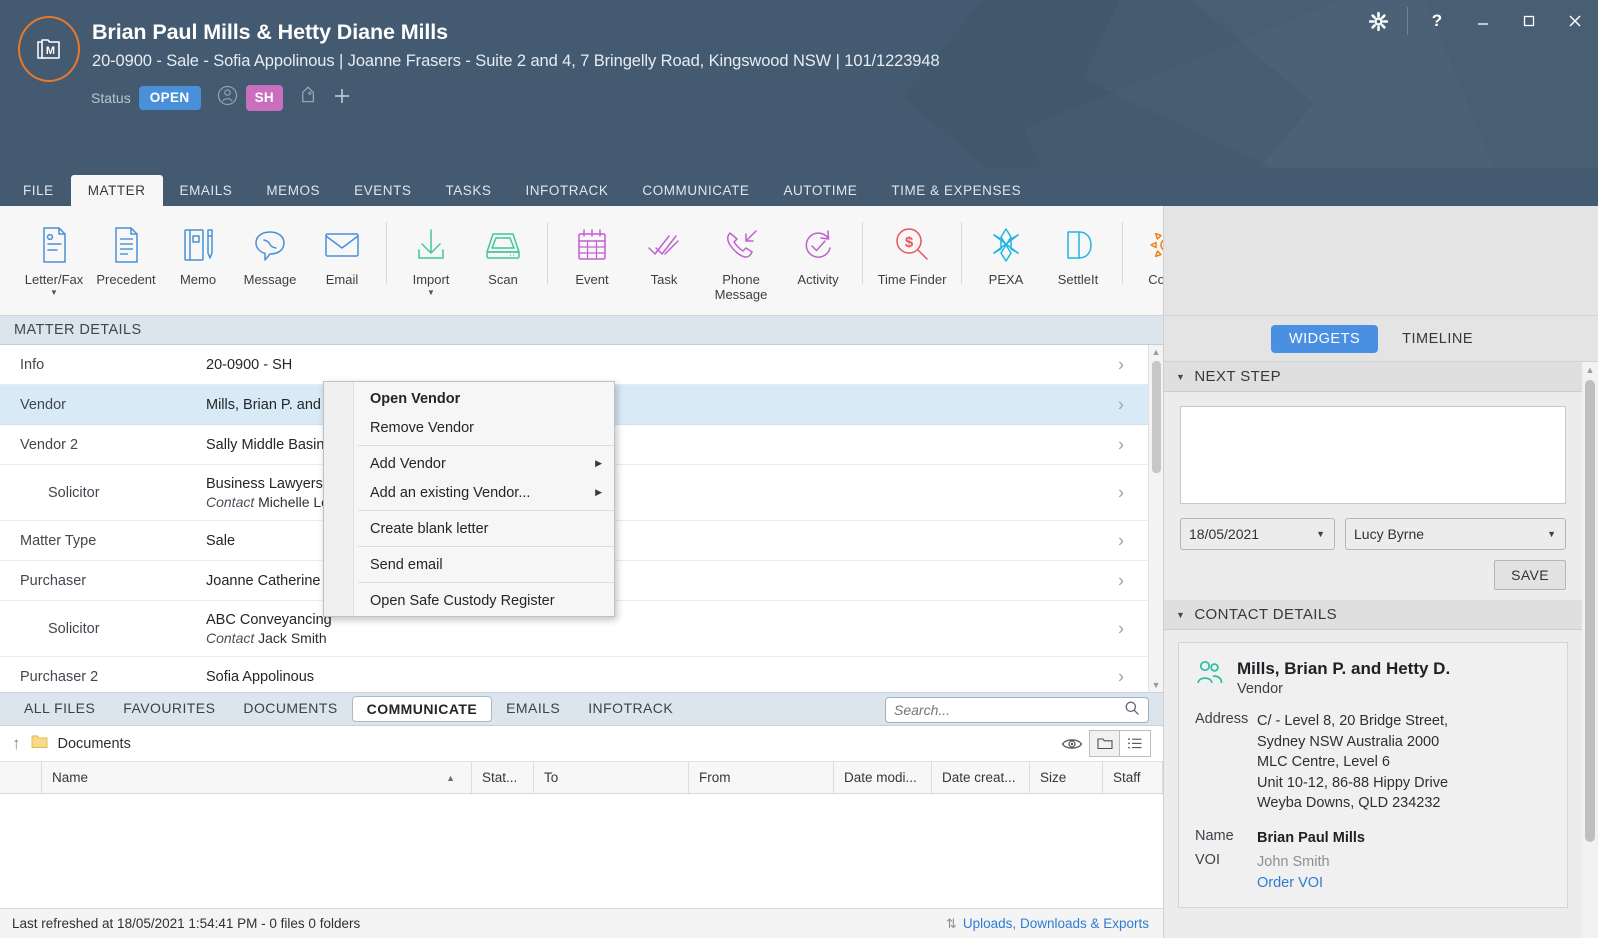 The width and height of the screenshot is (1598, 938). Describe the element at coordinates (1156, 685) in the screenshot. I see `scroll-down-icon: ▼` at that location.